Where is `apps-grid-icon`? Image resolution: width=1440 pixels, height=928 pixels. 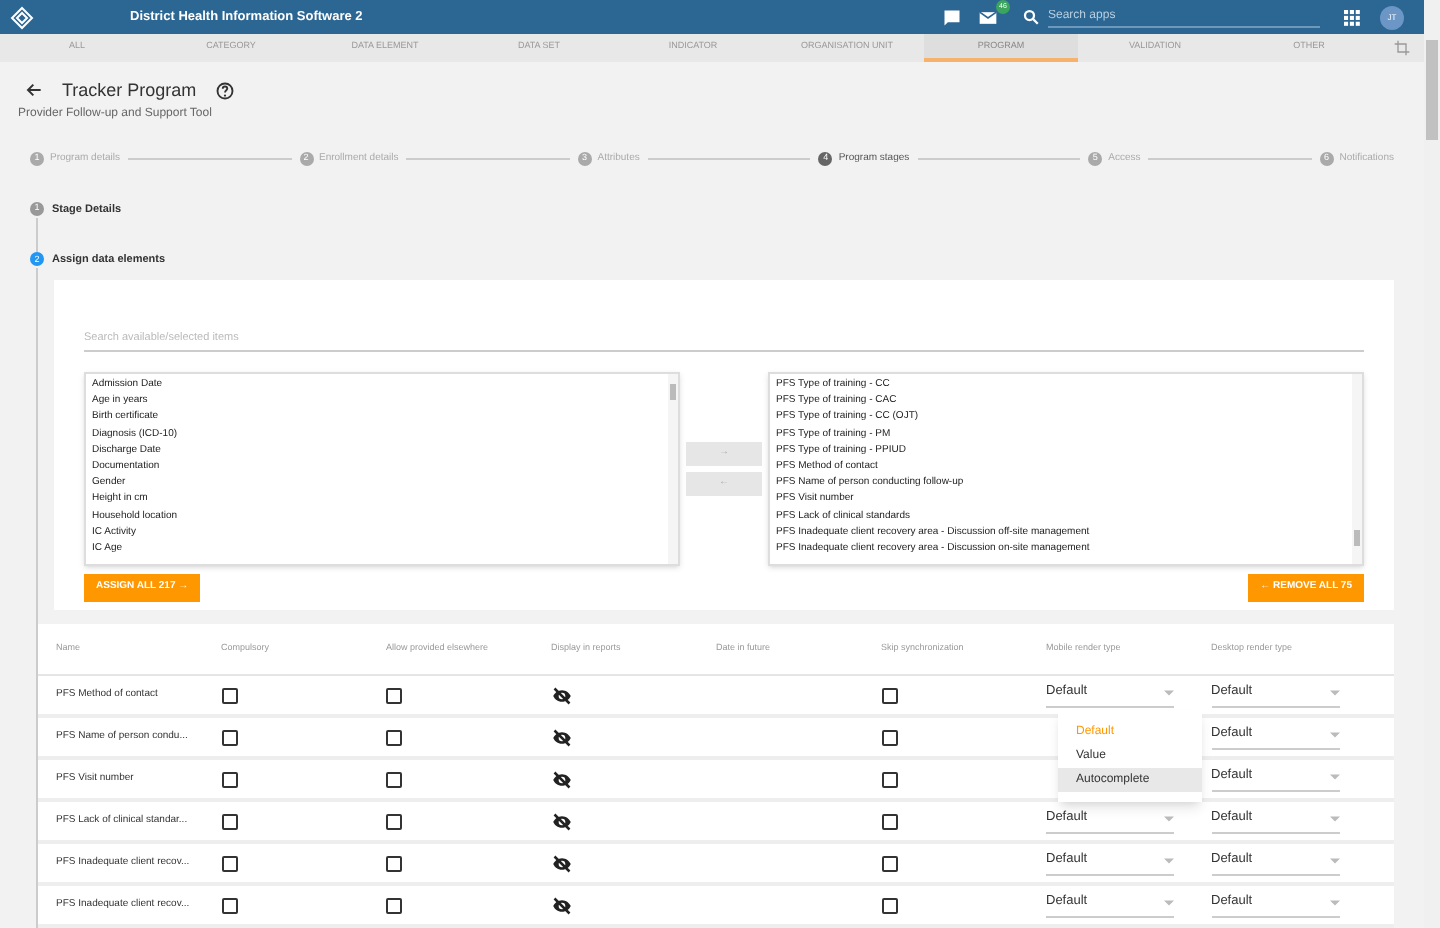
apps-grid-icon is located at coordinates (1352, 17).